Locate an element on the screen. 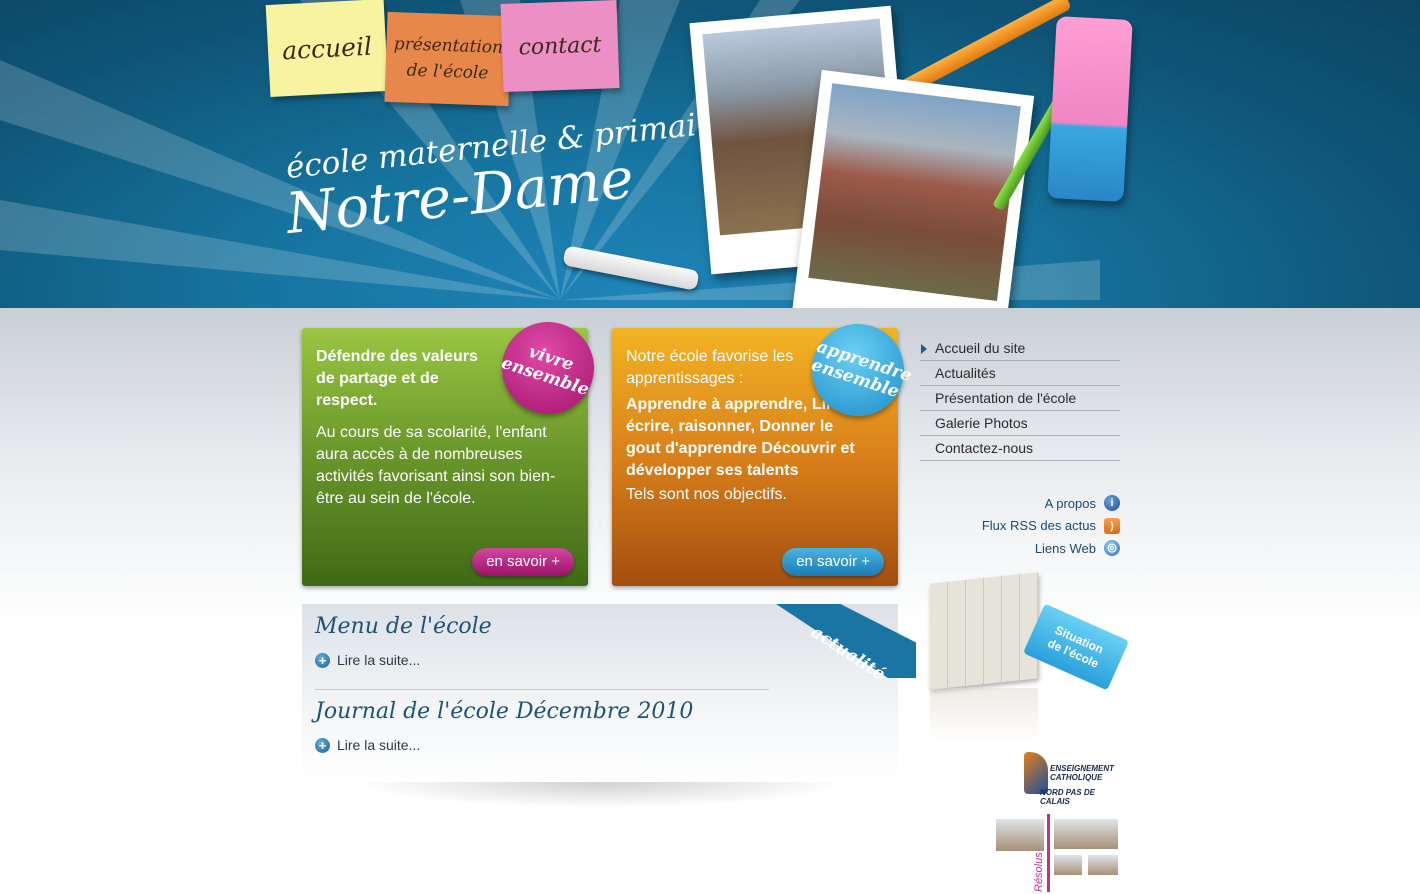  eraser-decoration is located at coordinates (1090, 109).